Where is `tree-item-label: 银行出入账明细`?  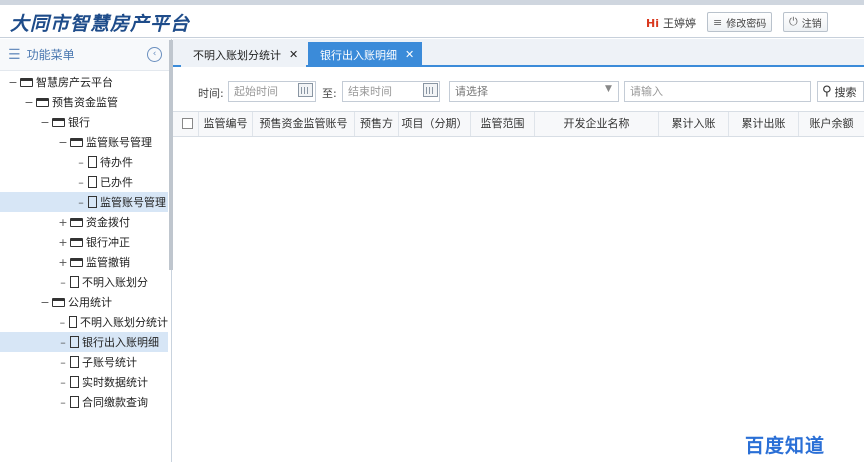 tree-item-label: 银行出入账明细 is located at coordinates (120, 342).